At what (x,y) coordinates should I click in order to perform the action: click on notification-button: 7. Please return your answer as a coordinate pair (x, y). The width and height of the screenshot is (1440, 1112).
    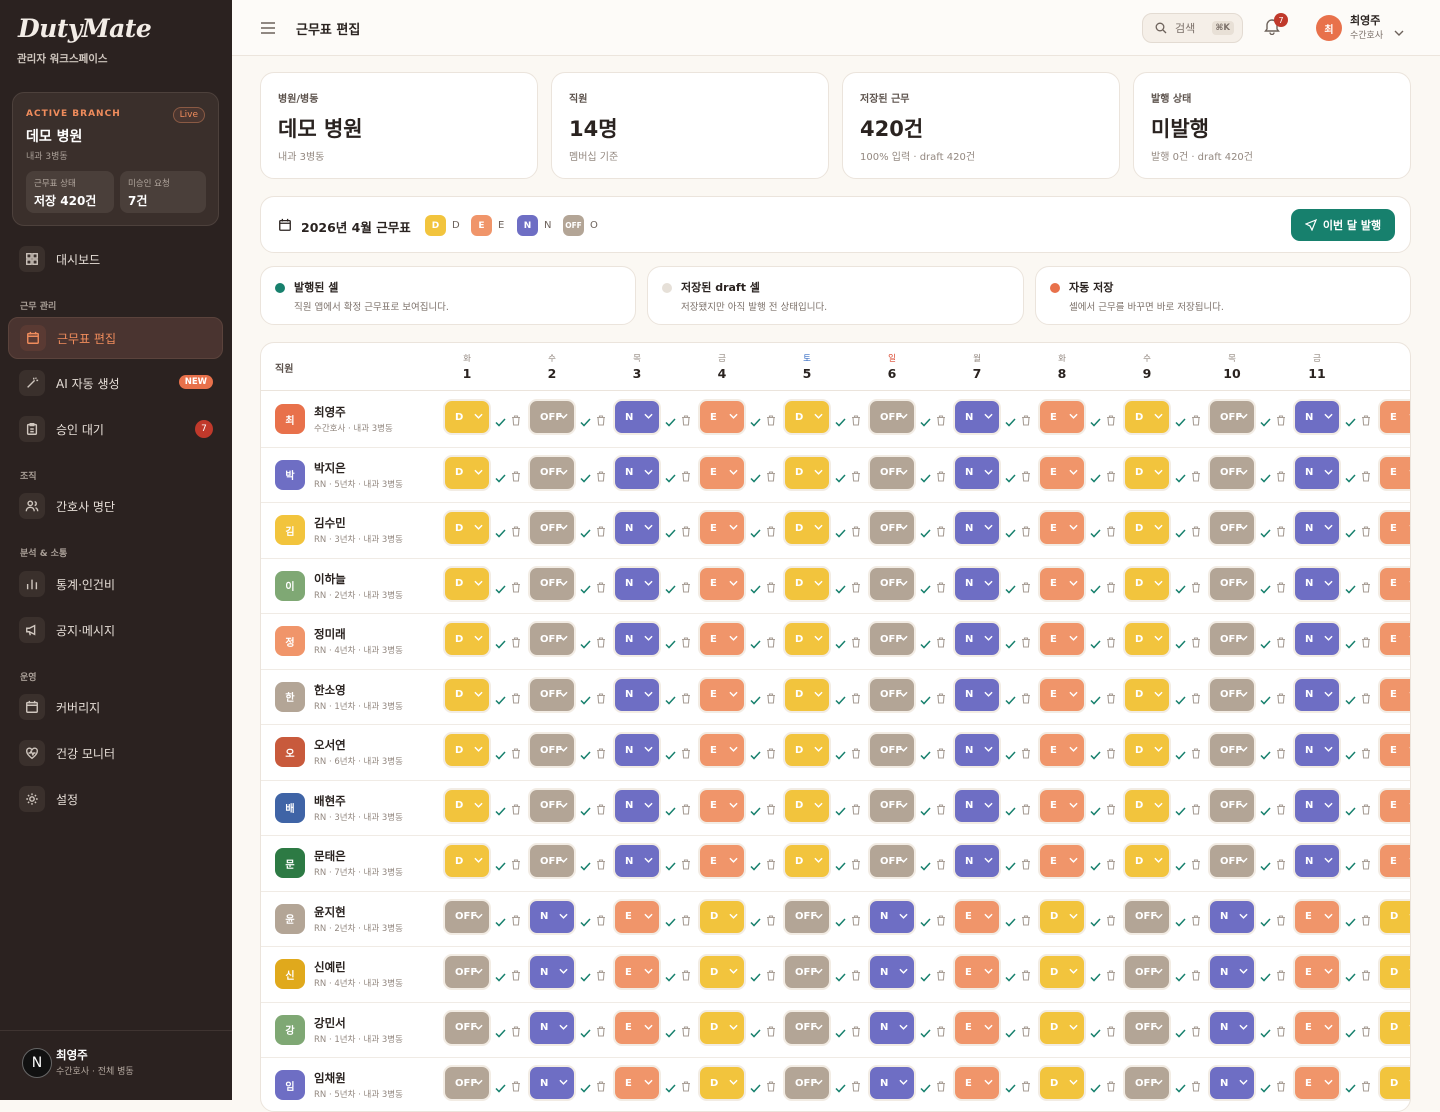
    Looking at the image, I should click on (1276, 26).